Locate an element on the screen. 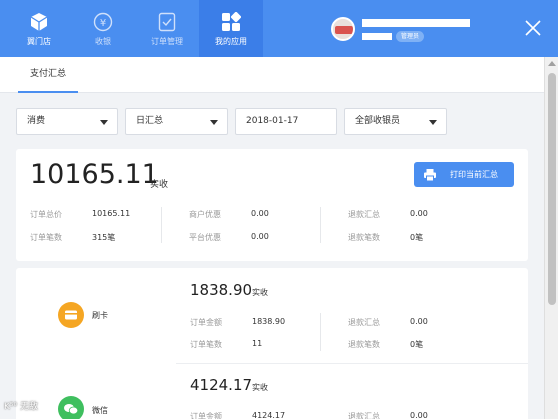 This screenshot has height=419, width=558. printer-icon is located at coordinates (430, 174).